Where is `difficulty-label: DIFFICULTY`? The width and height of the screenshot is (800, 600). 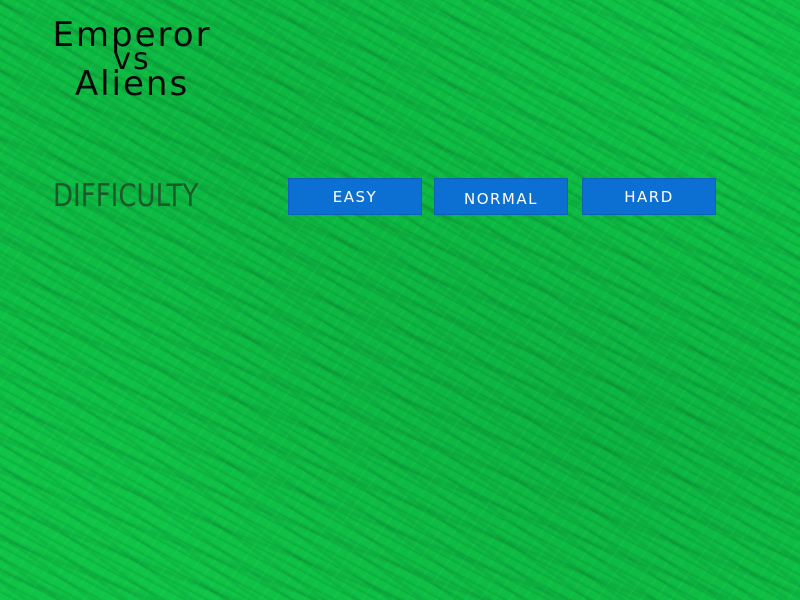 difficulty-label: DIFFICULTY is located at coordinates (126, 196).